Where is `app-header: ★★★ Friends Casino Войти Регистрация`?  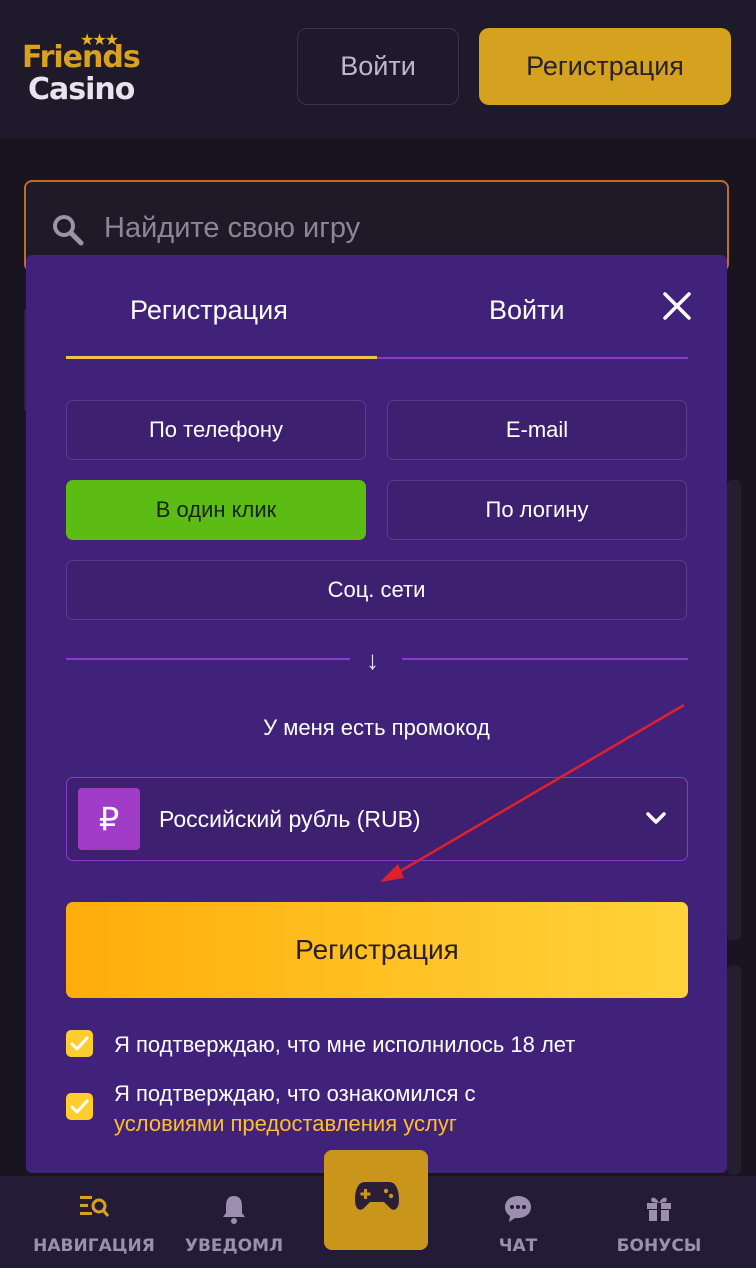
app-header: ★★★ Friends Casino Войти Регистрация is located at coordinates (378, 69).